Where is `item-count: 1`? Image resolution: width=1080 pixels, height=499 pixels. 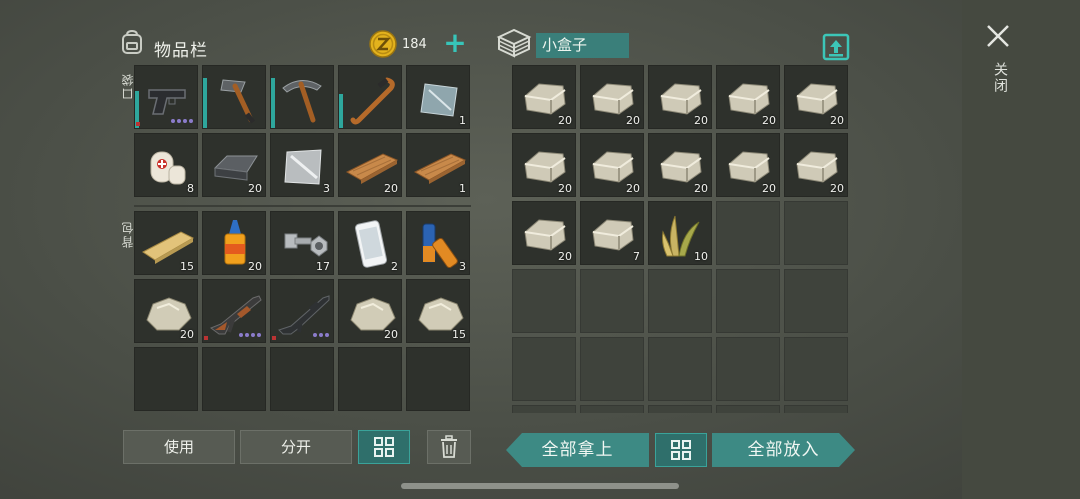
item-count: 1 is located at coordinates (462, 120).